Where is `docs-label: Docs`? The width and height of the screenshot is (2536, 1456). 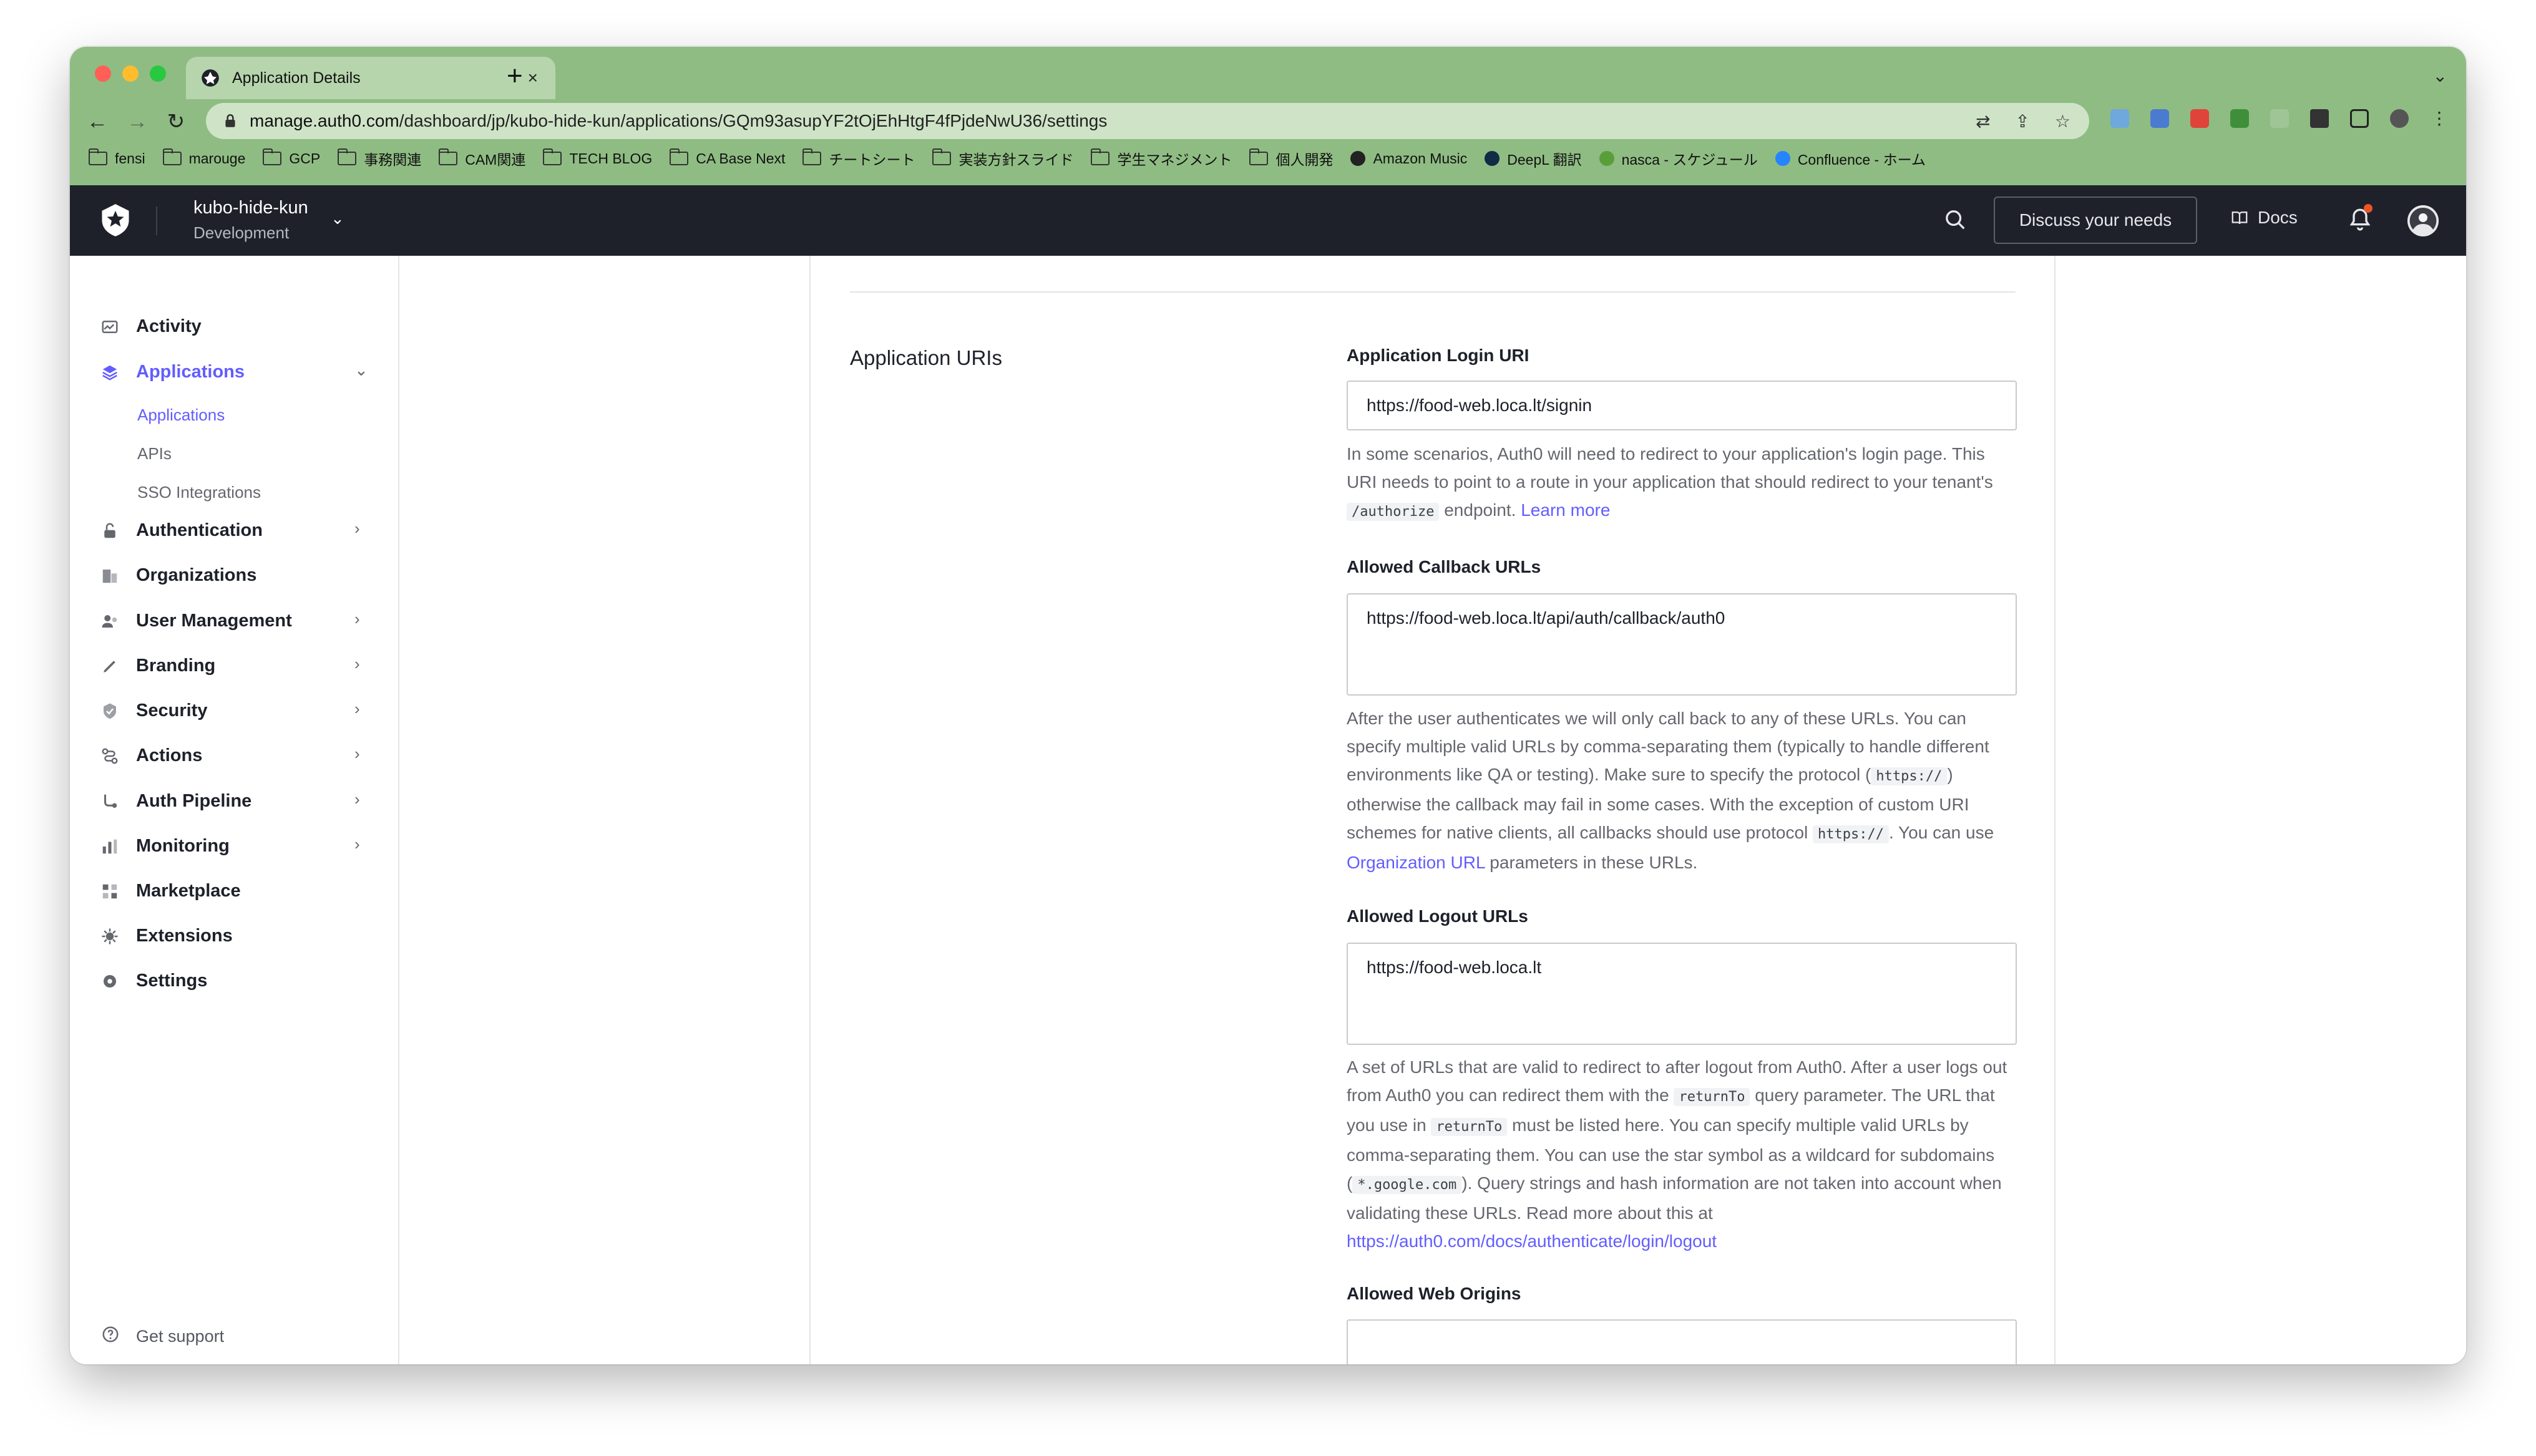 docs-label: Docs is located at coordinates (2278, 218).